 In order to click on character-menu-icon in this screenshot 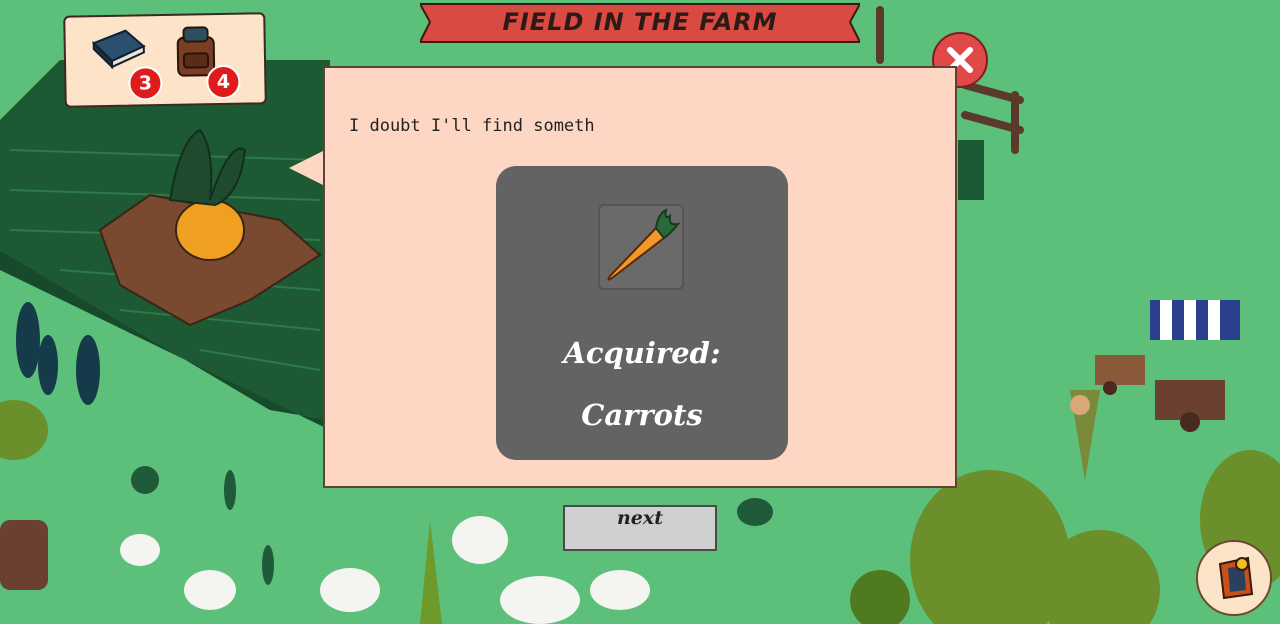, I will do `click(1236, 578)`.